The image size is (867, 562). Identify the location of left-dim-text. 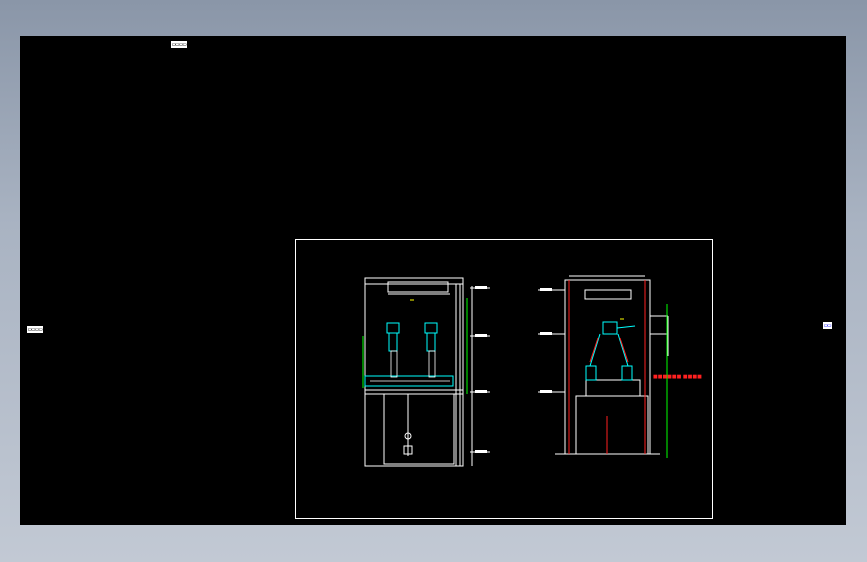
(481, 369).